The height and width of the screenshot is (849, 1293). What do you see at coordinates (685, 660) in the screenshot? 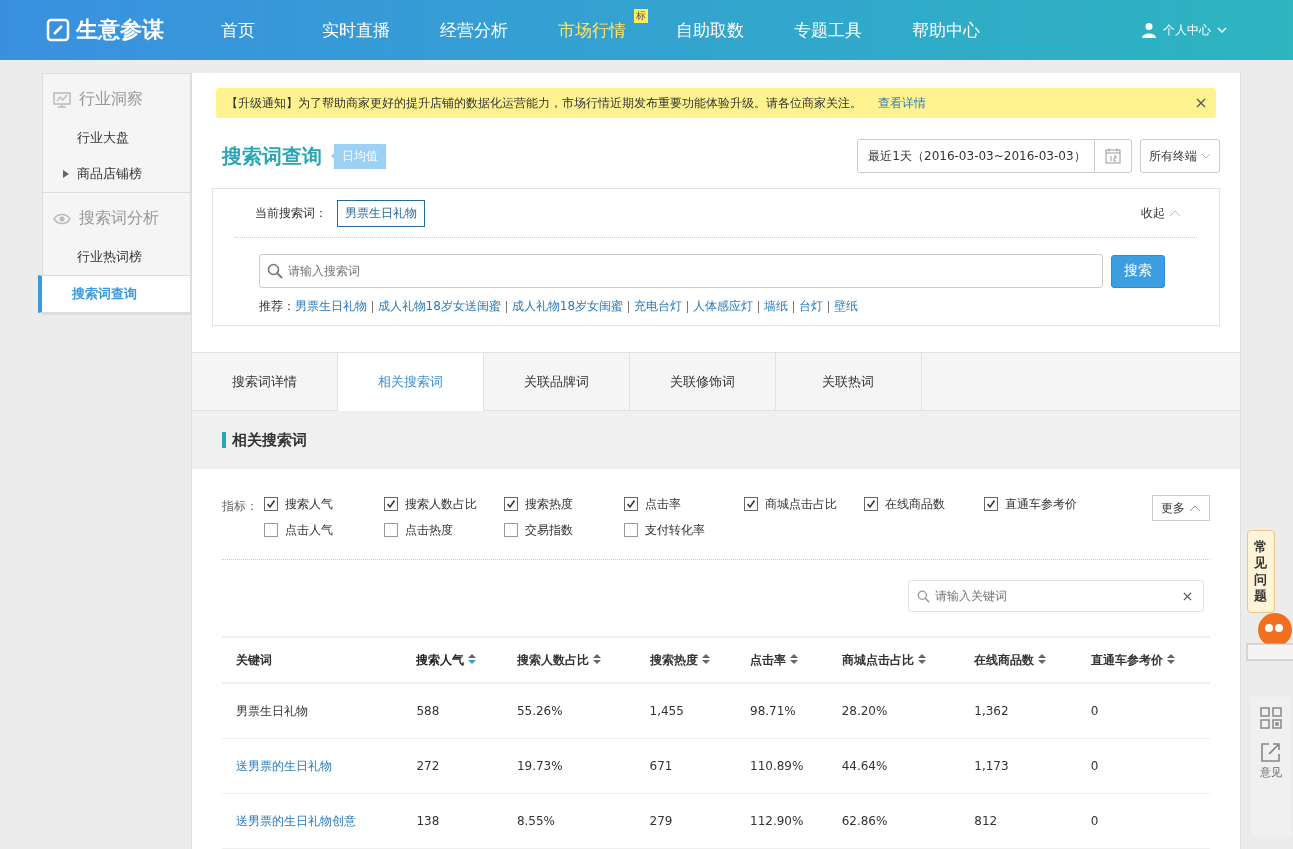
I see `column-header: 搜索热度` at bounding box center [685, 660].